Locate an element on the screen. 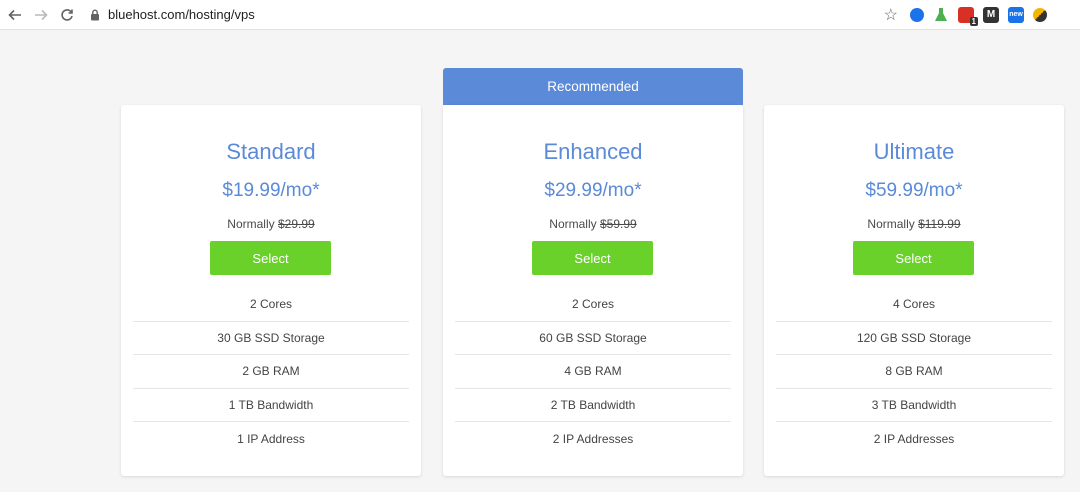  feature-item: 120 GB SSD Storage is located at coordinates (914, 338).